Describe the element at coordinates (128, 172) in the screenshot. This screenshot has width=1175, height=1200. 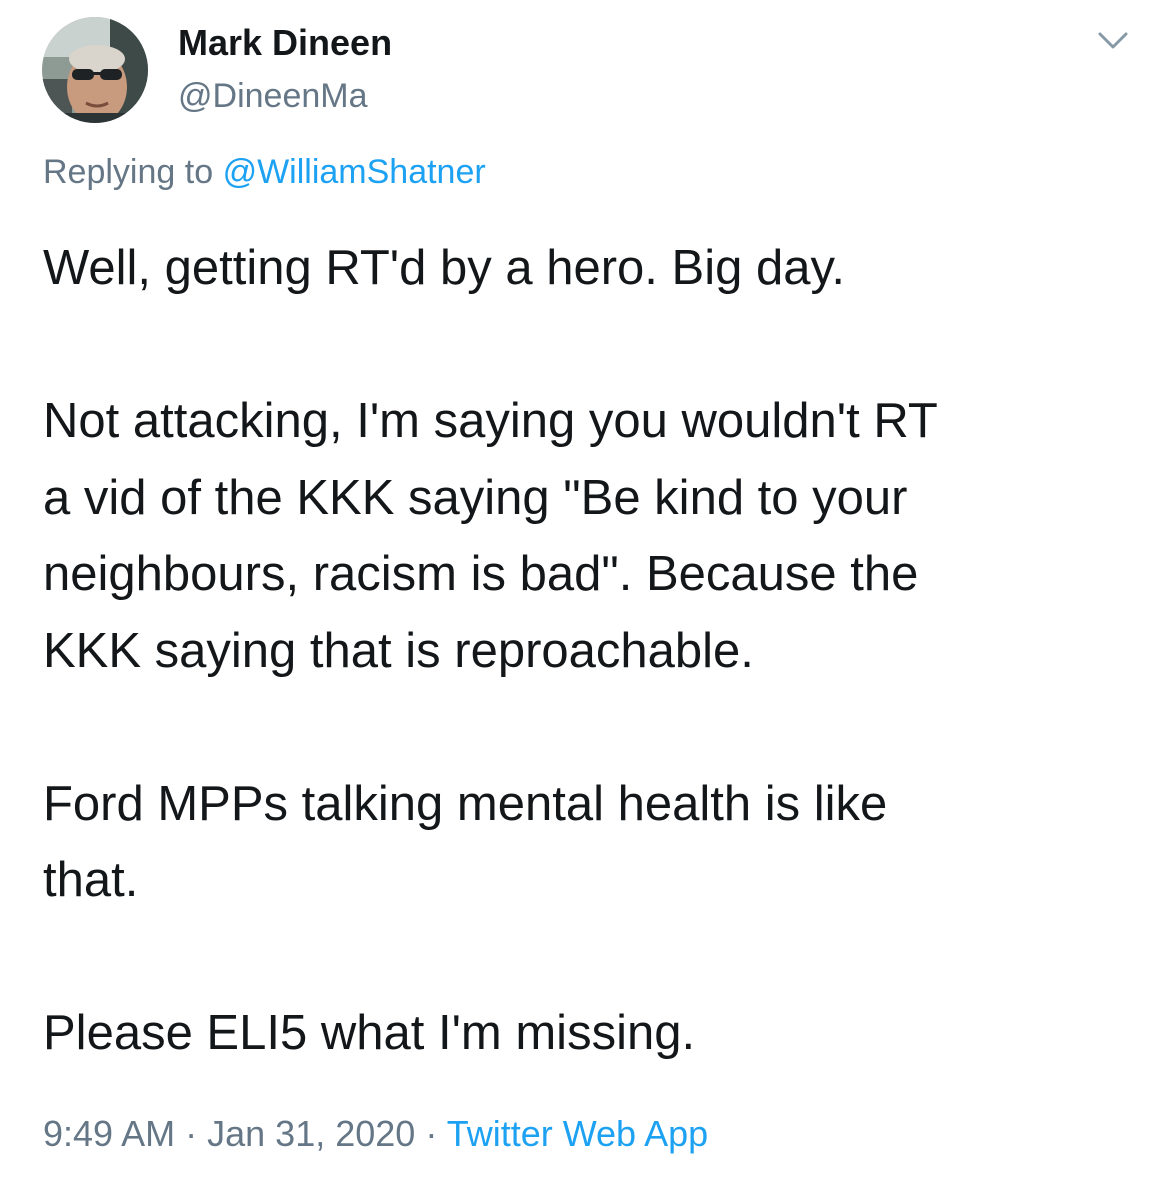
I see `replying-to-label: Replying to` at that location.